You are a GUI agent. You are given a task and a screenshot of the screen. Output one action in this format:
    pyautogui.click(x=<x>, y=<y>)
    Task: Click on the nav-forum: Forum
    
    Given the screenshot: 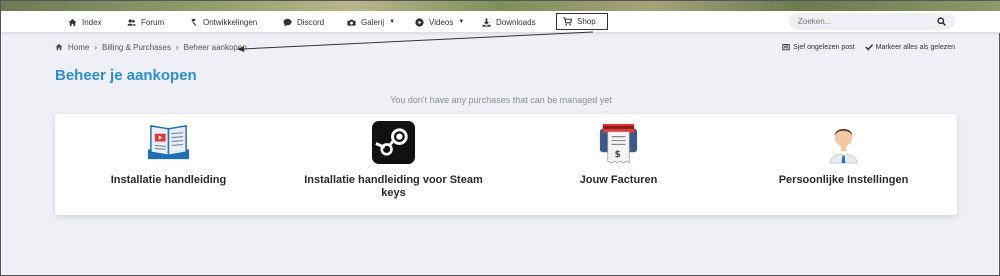 What is the action you would take?
    pyautogui.click(x=145, y=22)
    